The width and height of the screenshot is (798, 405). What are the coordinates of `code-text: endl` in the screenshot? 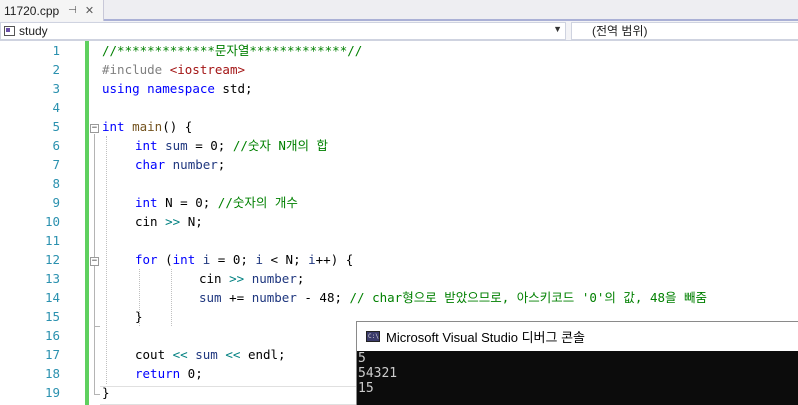 It's located at (263, 354).